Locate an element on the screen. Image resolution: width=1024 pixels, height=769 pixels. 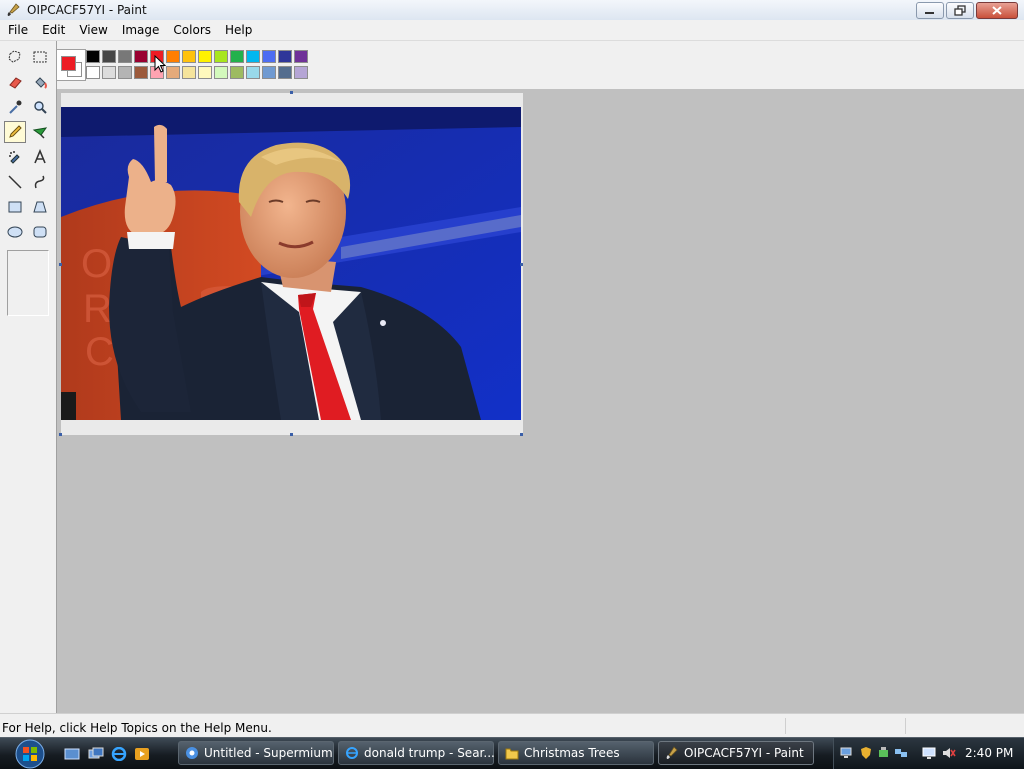
rectangle-select-icon is located at coordinates (40, 57).